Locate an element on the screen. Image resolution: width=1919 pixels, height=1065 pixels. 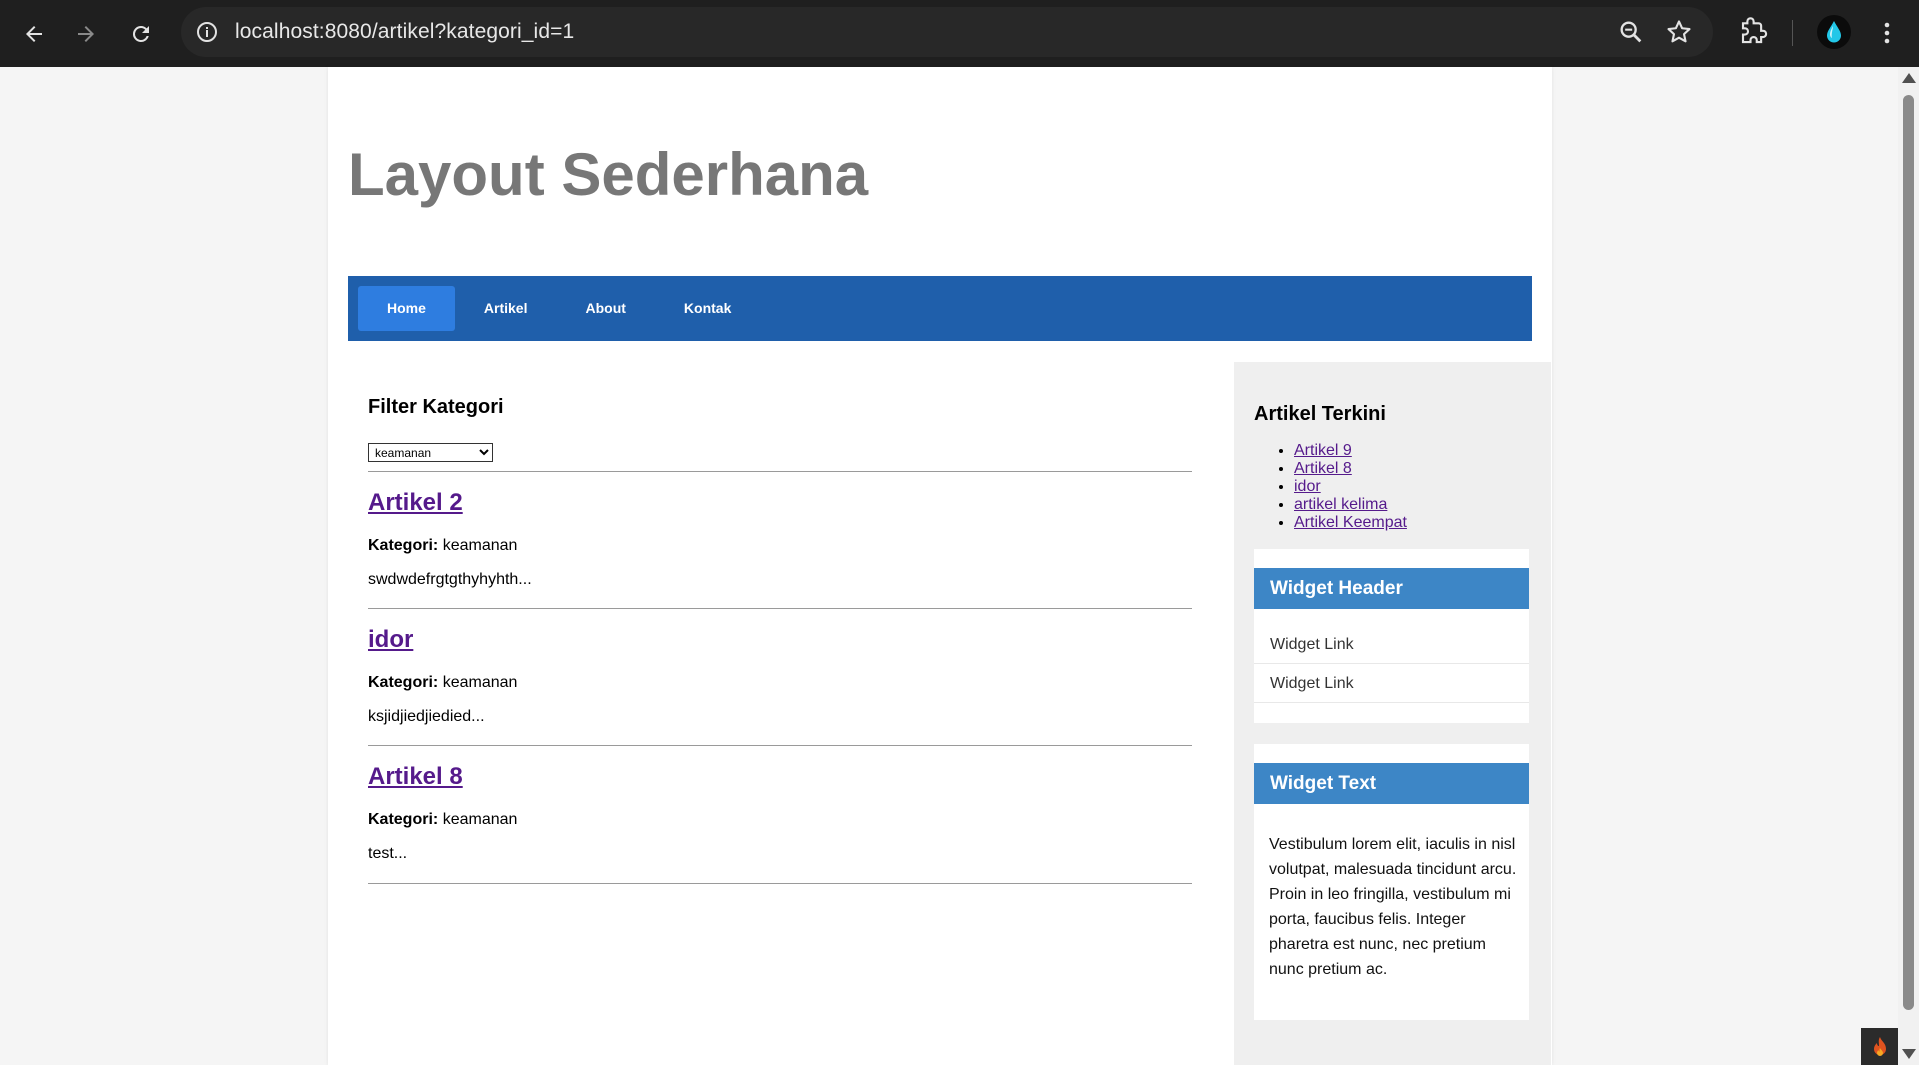
recent-article-link: Artikel 9 is located at coordinates (1323, 450).